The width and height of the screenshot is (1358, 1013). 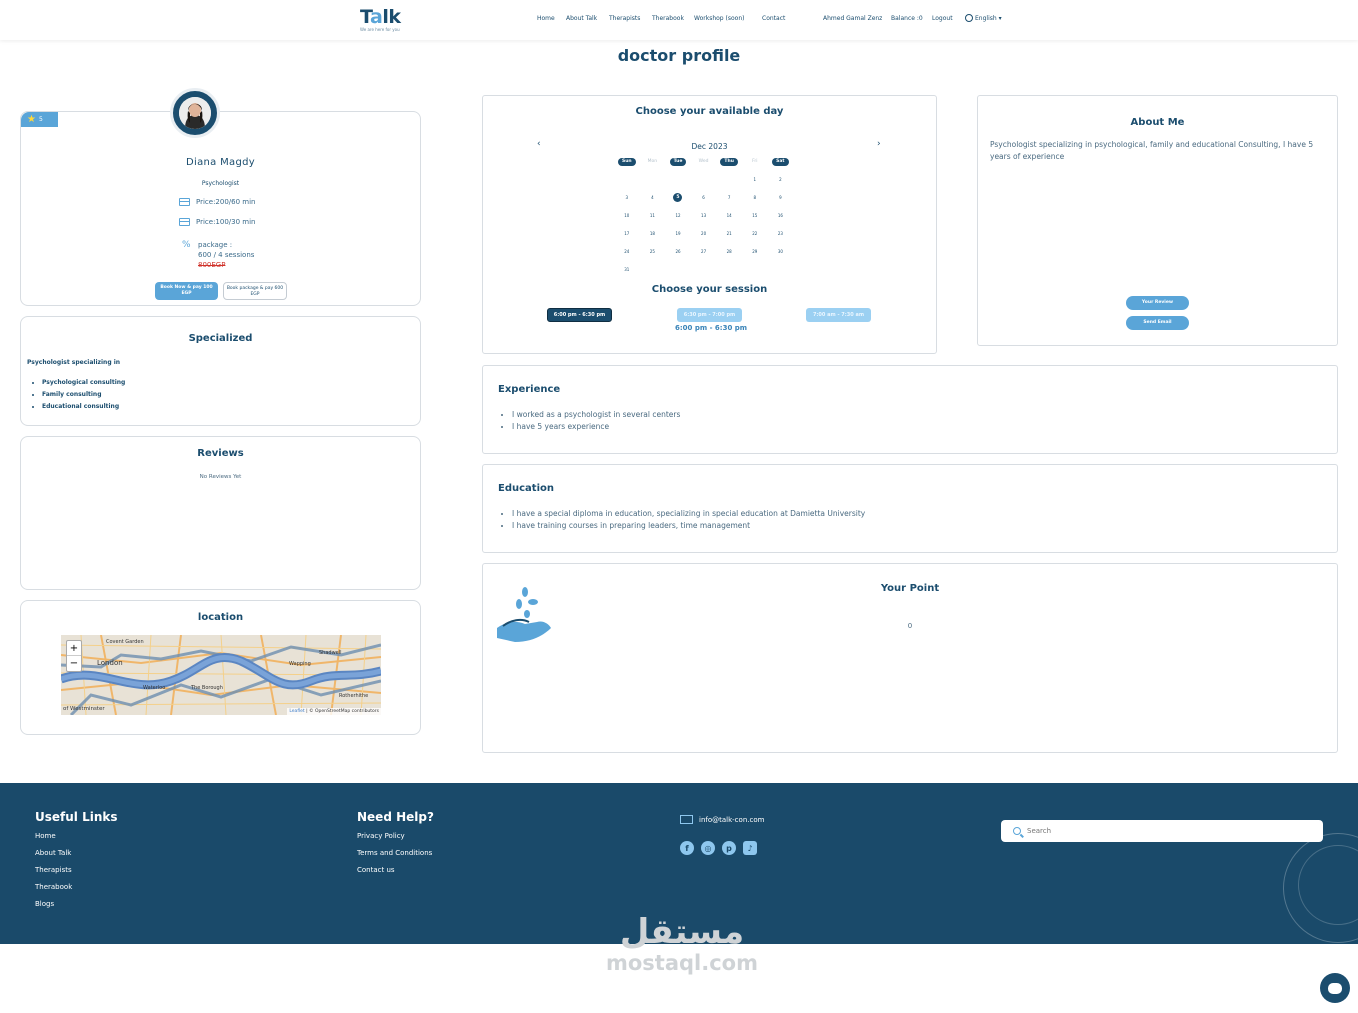 I want to click on price-60-label: Price:200/60 min, so click(x=226, y=202).